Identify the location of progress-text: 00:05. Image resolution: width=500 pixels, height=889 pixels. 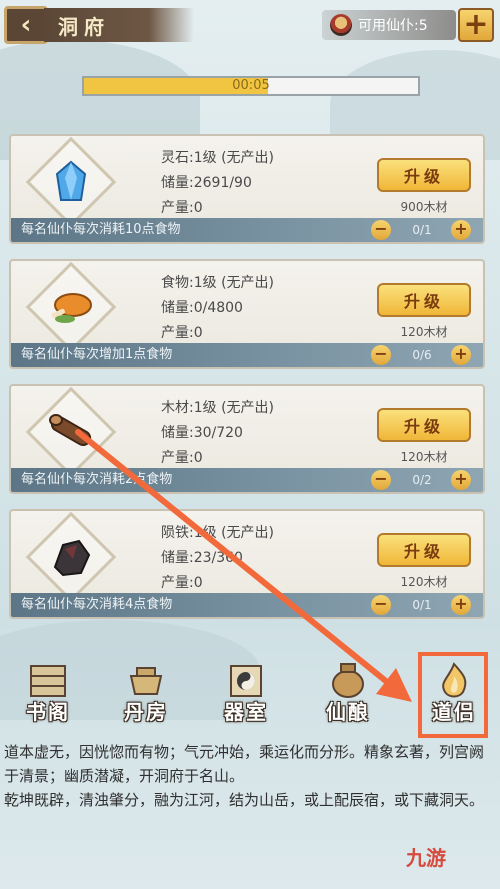
(251, 85).